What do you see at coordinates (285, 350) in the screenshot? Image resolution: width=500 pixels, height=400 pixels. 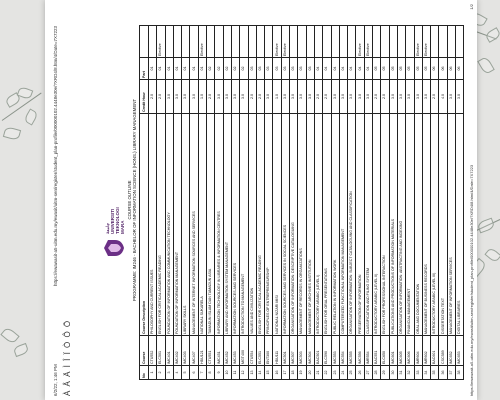 I see `cell-course-code: IMC501` at bounding box center [285, 350].